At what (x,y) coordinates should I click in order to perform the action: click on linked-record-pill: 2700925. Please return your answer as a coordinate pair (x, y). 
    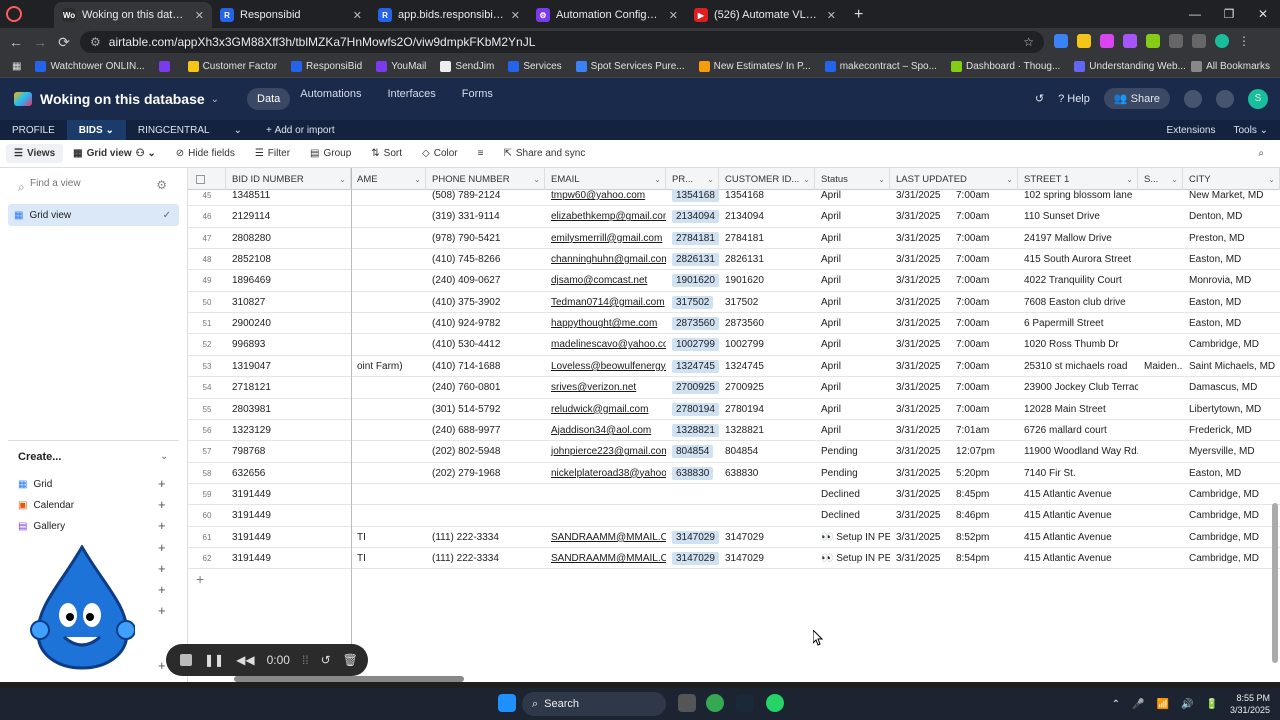
    Looking at the image, I should click on (695, 388).